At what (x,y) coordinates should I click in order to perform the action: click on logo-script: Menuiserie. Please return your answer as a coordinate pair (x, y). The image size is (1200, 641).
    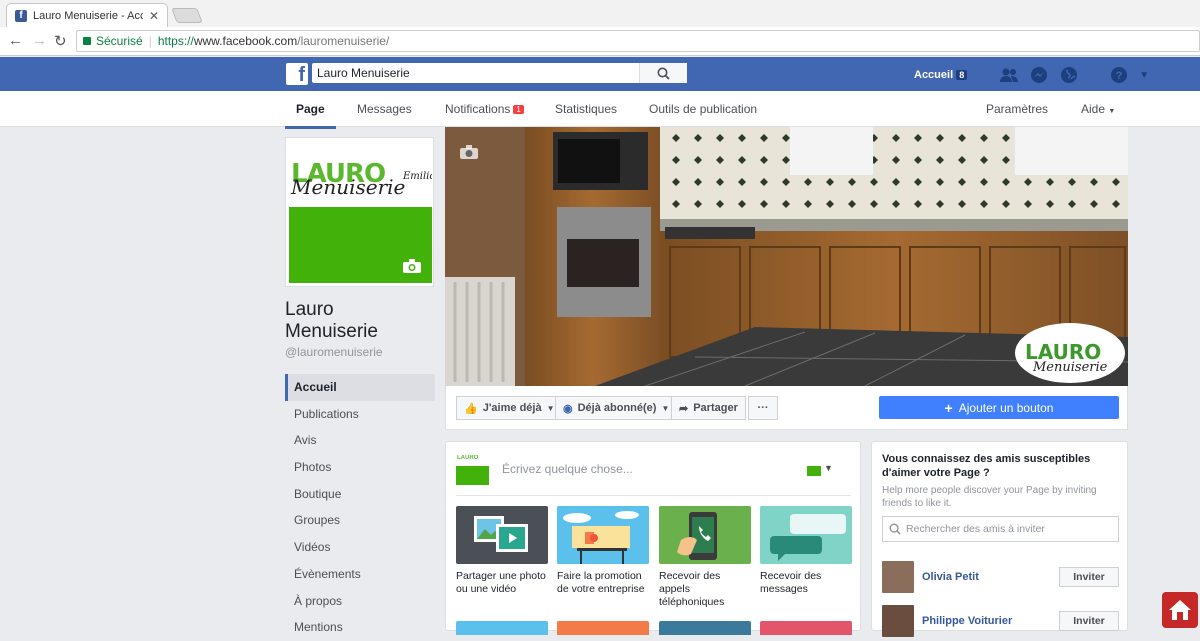
    Looking at the image, I should click on (348, 187).